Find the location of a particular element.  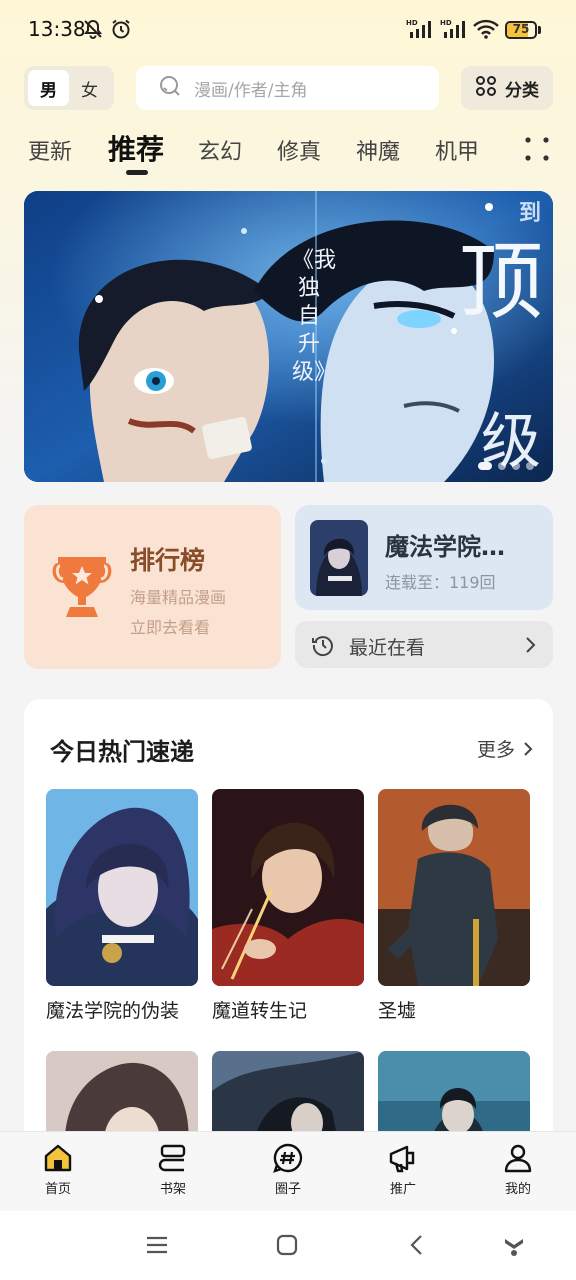

nav-home: 首页 is located at coordinates (58, 1169).